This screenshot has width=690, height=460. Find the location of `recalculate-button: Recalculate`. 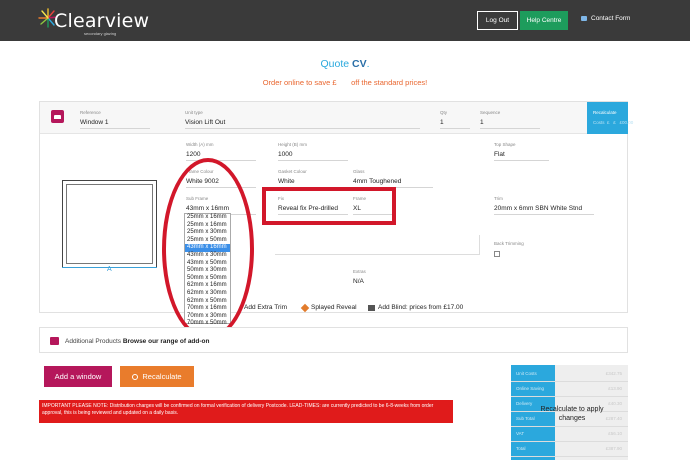

recalculate-button: Recalculate is located at coordinates (157, 376).